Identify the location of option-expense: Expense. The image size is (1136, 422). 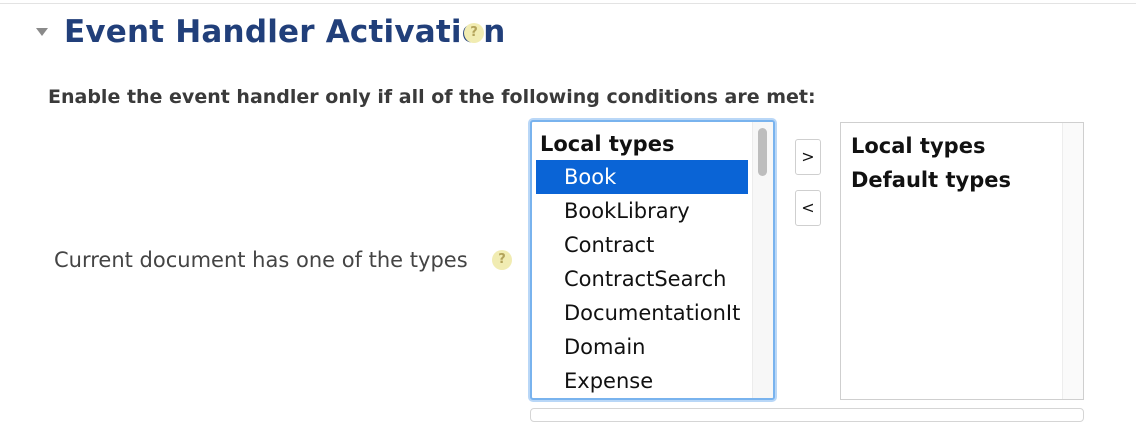
(642, 381).